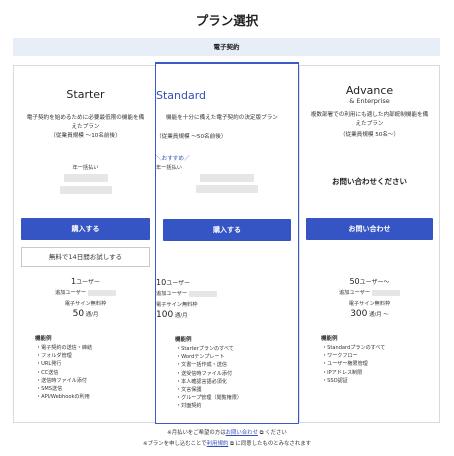 This screenshot has width=454, height=456. I want to click on list-item: フォルダ管理, so click(64, 356).